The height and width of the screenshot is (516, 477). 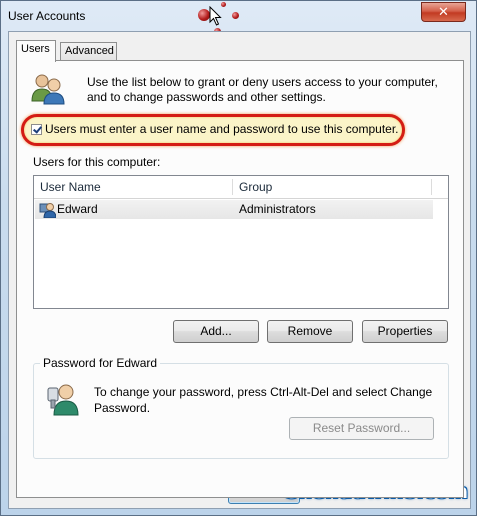 I want to click on table-row: Edward Administrators, so click(x=234, y=209).